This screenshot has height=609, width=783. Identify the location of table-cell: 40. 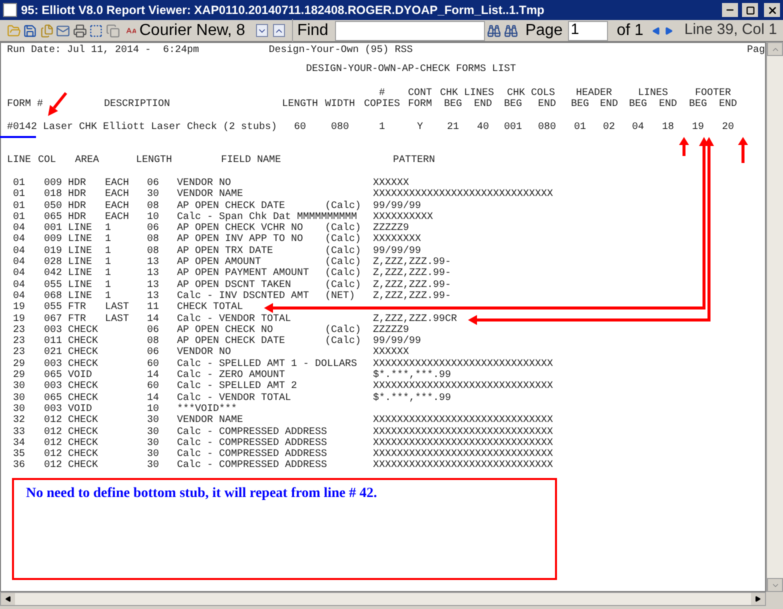
(482, 127).